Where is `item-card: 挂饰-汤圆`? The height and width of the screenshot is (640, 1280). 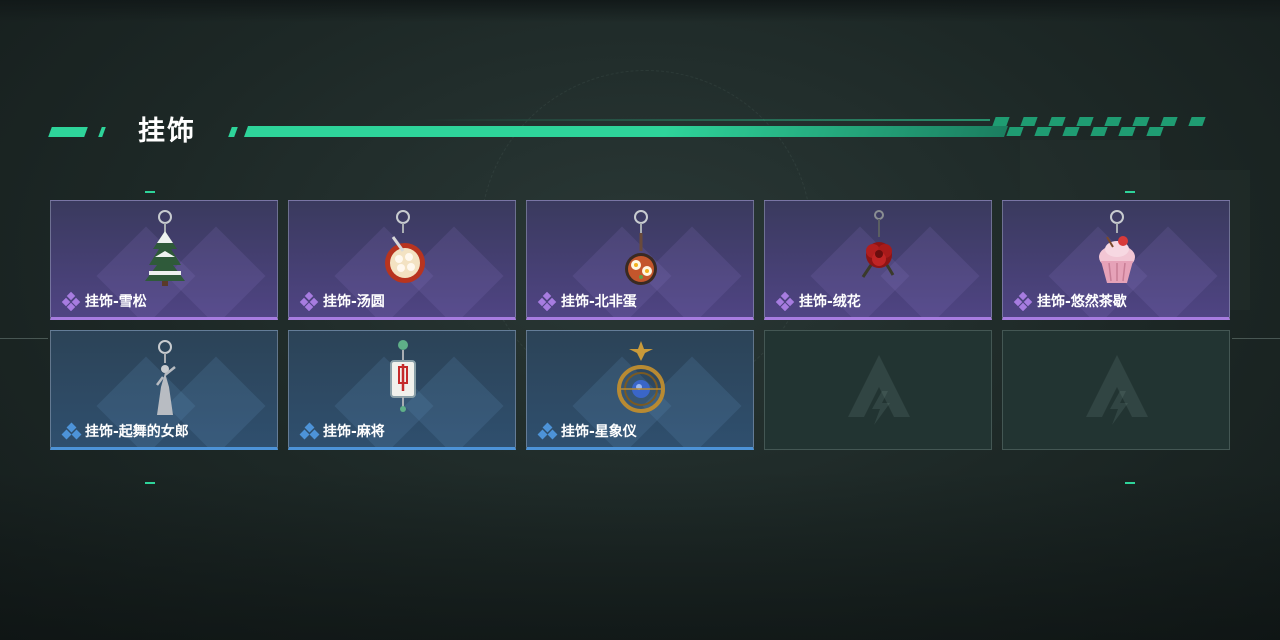 item-card: 挂饰-汤圆 is located at coordinates (402, 260).